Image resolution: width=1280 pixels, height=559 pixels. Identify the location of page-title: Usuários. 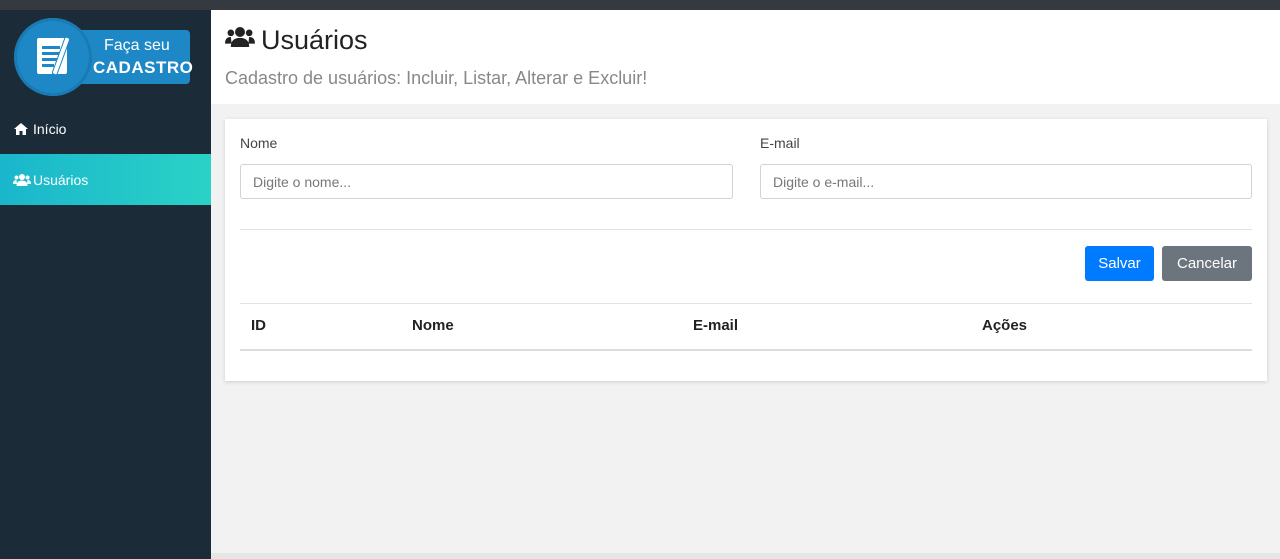
(296, 40).